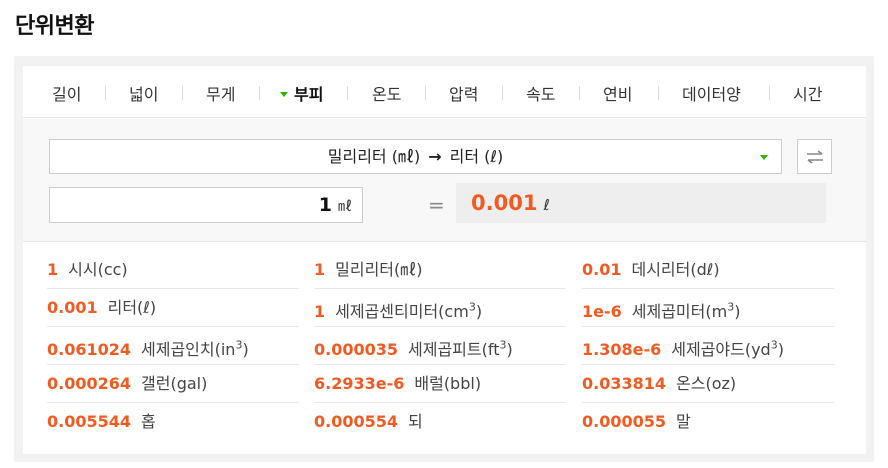 This screenshot has height=468, width=888. I want to click on result-item-unit: 홉, so click(148, 421).